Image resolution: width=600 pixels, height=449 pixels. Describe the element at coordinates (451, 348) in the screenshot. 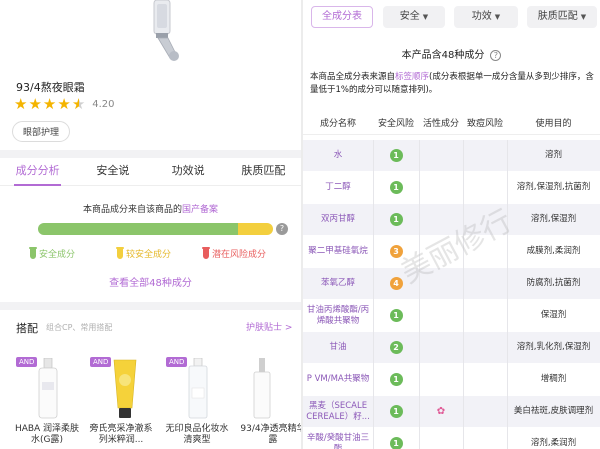

I see `table-row: 甘油 2 溶剂,乳化剂,保湿剂` at that location.